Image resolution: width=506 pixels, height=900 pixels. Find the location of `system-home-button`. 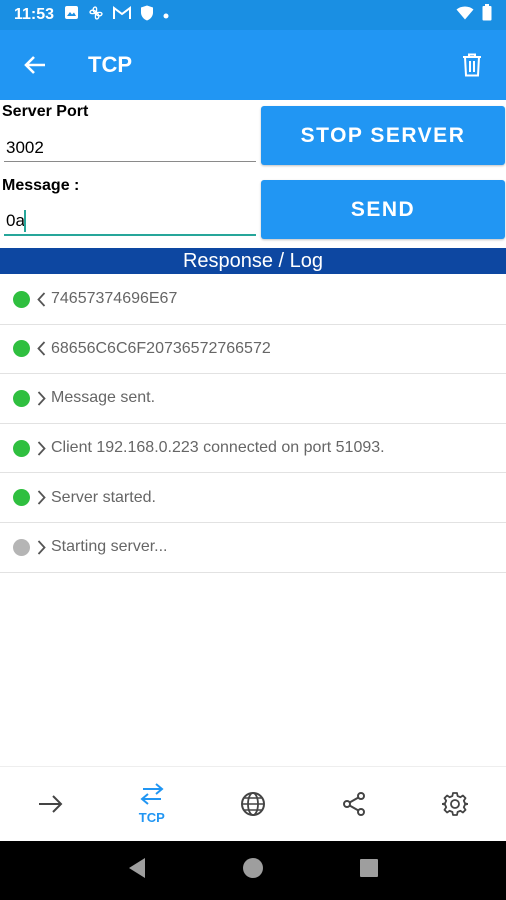

system-home-button is located at coordinates (253, 870).